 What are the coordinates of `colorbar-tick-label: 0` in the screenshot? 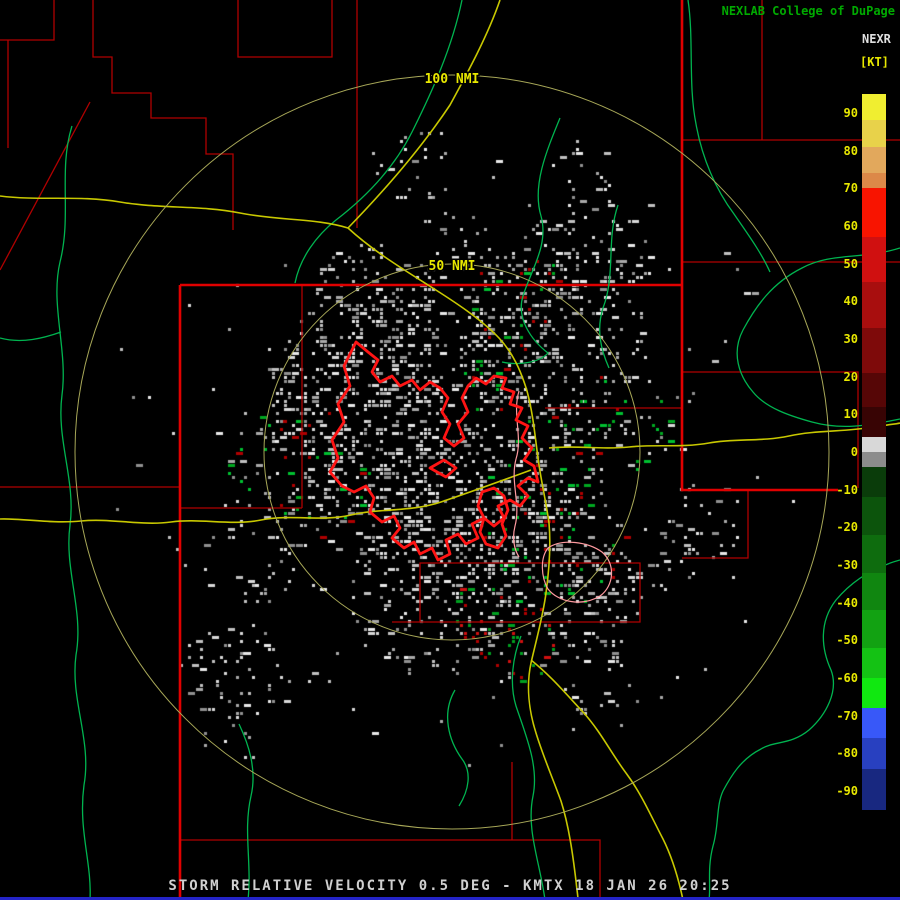 It's located at (854, 452).